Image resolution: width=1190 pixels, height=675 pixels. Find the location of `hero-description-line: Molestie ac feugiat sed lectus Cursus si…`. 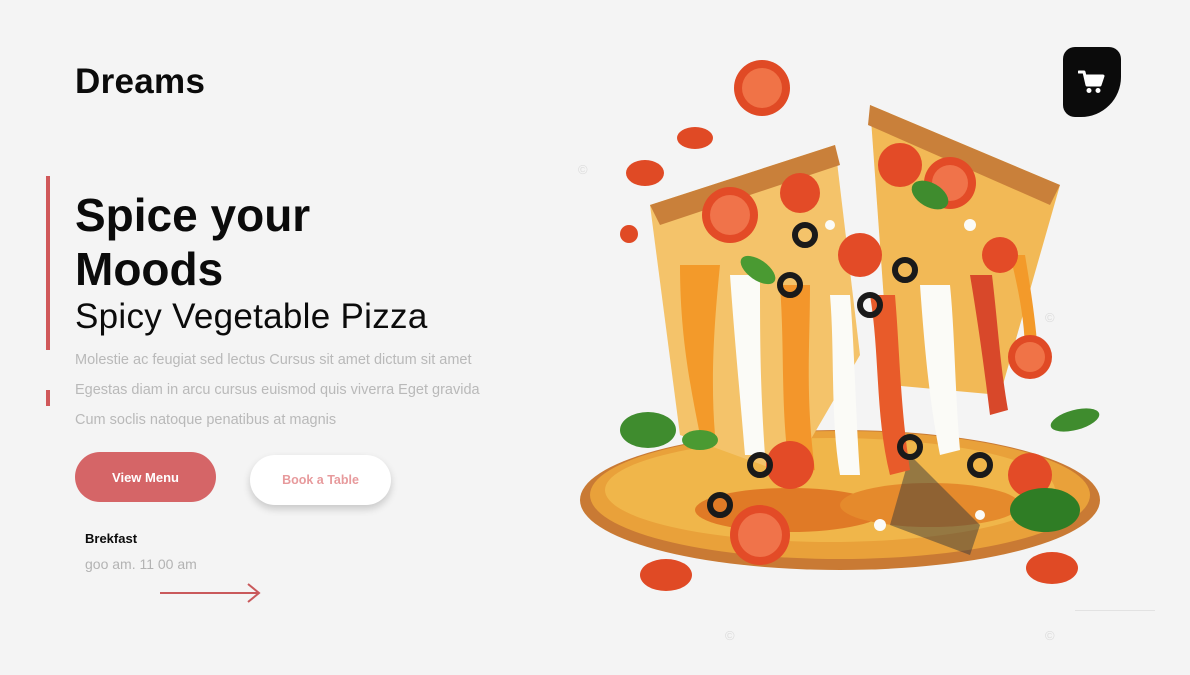

hero-description-line: Molestie ac feugiat sed lectus Cursus si… is located at coordinates (273, 360).